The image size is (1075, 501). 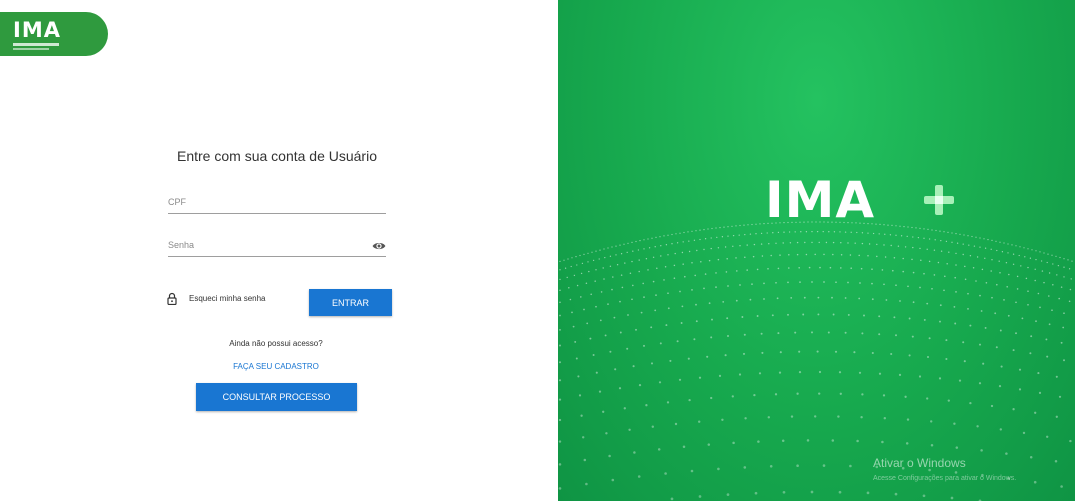 What do you see at coordinates (277, 247) in the screenshot?
I see `password-input: Senha` at bounding box center [277, 247].